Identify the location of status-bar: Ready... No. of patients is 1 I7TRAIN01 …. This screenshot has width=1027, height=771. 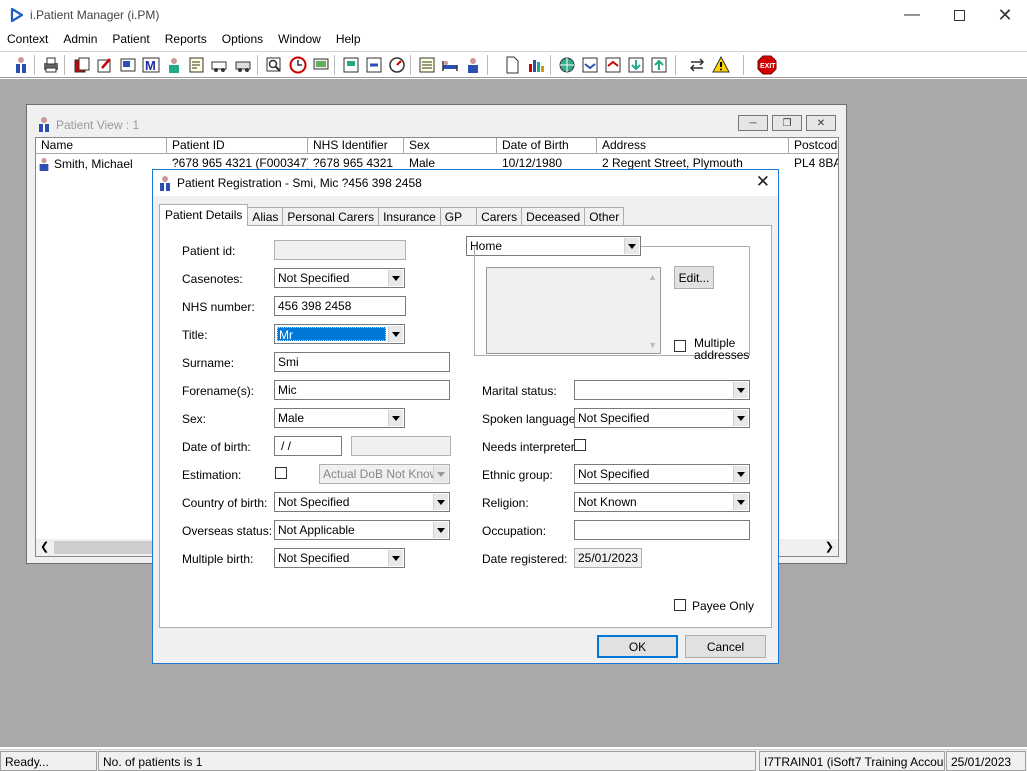
(513, 760).